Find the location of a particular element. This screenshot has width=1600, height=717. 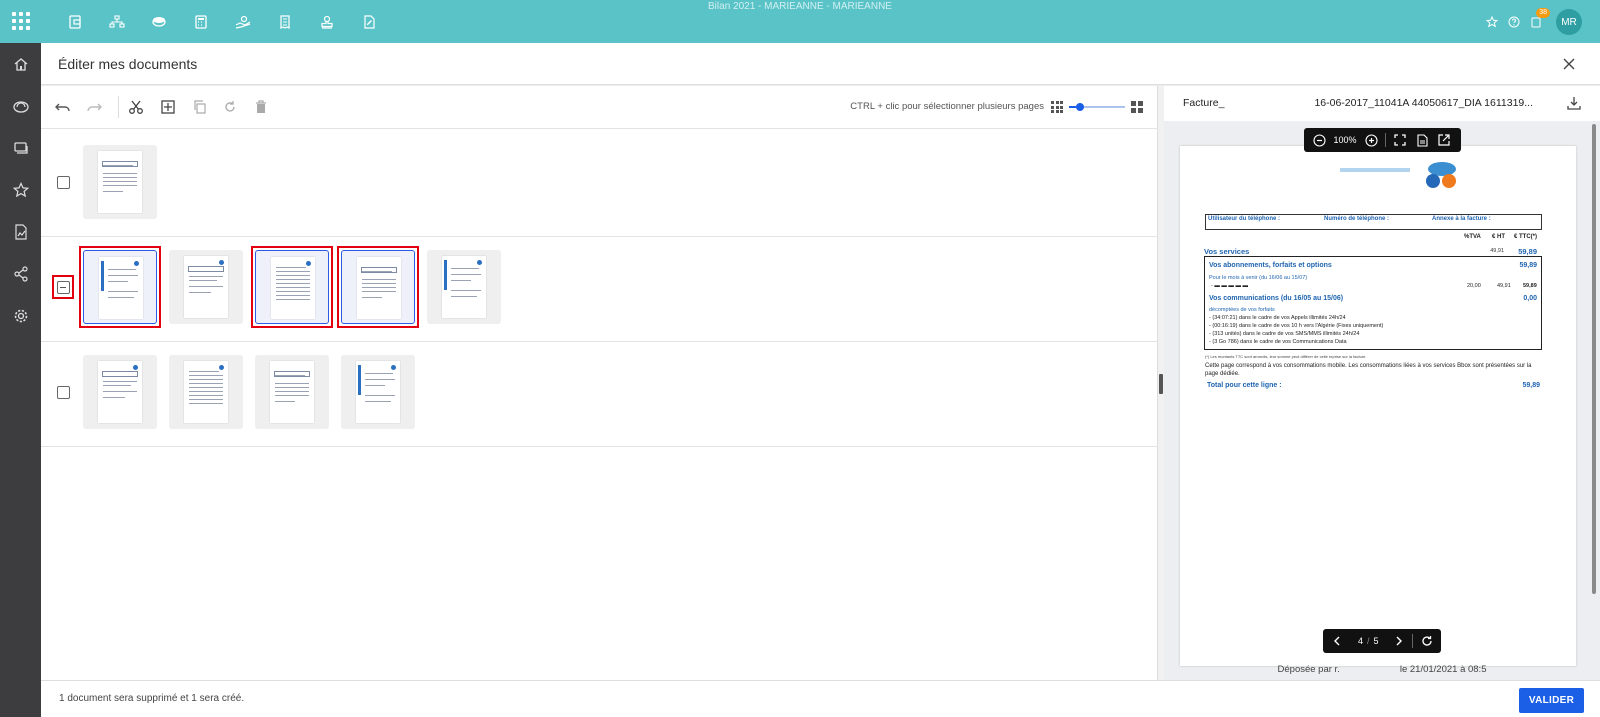

large-thumbnails-icon is located at coordinates (1137, 107).